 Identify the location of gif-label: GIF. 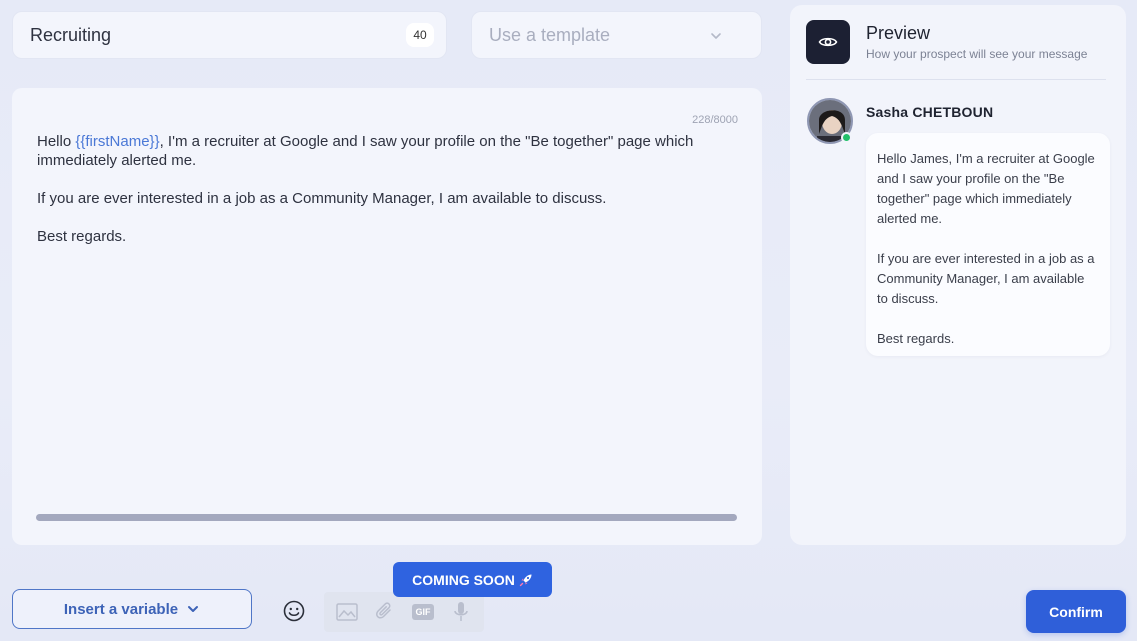
(423, 612).